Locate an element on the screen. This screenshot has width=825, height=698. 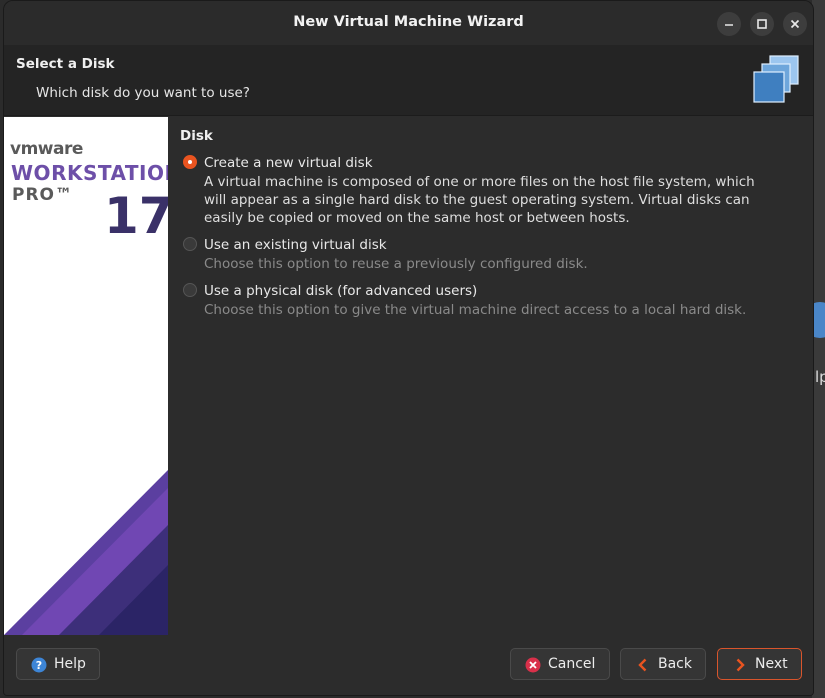
close-button is located at coordinates (795, 24).